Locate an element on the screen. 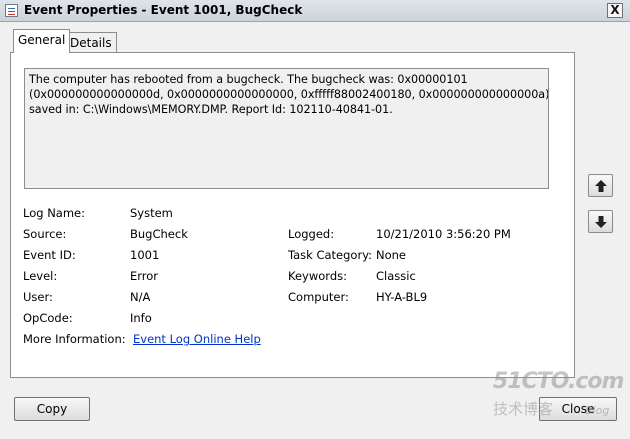  tab-details: Details is located at coordinates (91, 42).